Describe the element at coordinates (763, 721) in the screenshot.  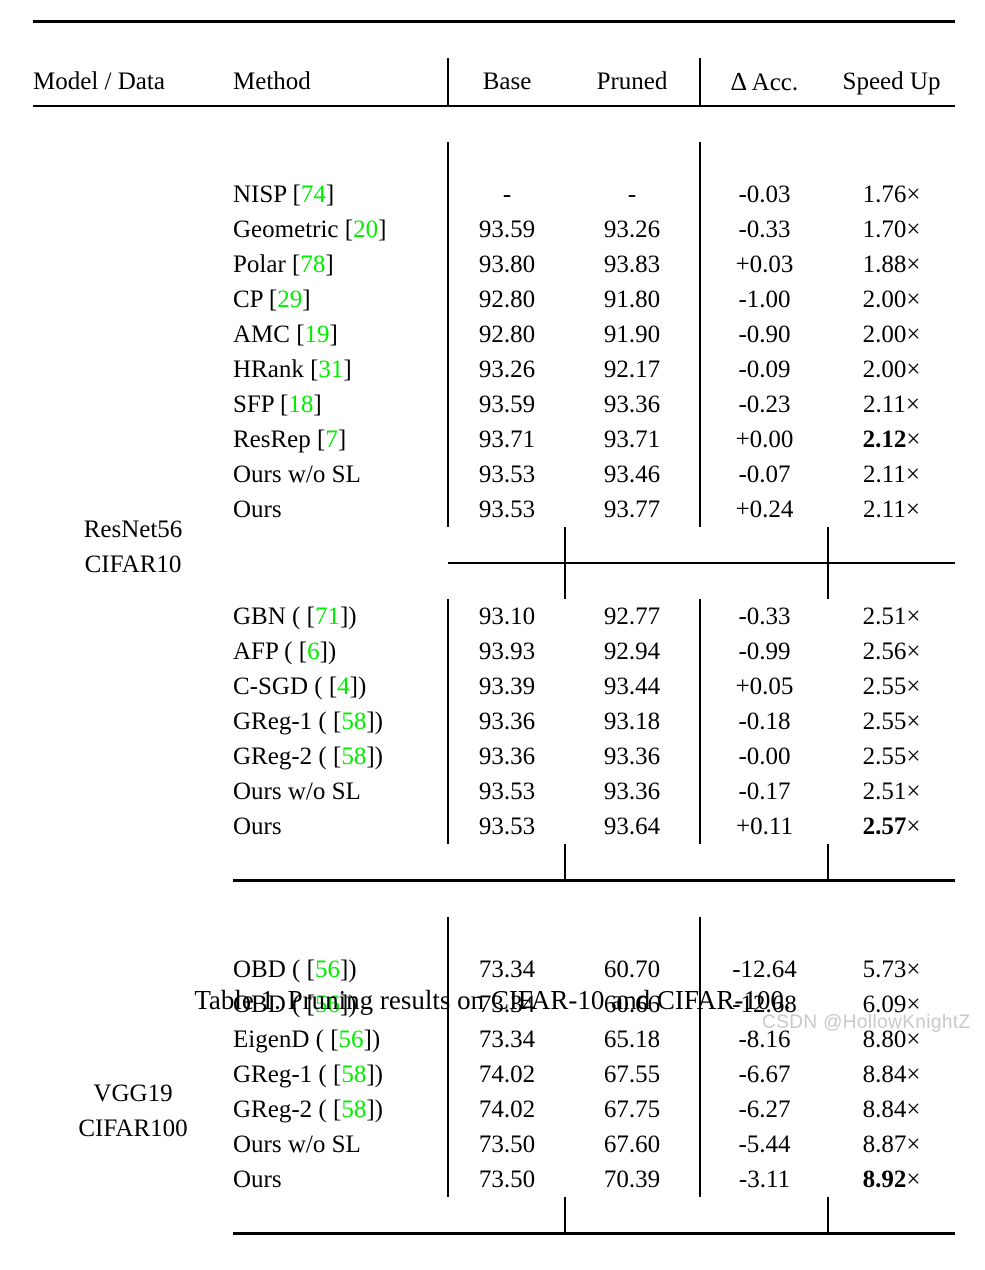
I see `table-row-delta-acc: -0.18` at that location.